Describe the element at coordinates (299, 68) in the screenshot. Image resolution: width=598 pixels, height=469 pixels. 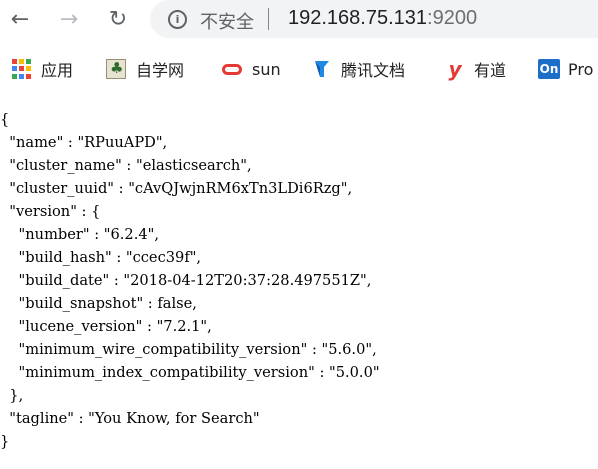
I see `bookmarks-bar: 应用 自学网 sun 腾讯文档 y 有道 On Pro` at that location.